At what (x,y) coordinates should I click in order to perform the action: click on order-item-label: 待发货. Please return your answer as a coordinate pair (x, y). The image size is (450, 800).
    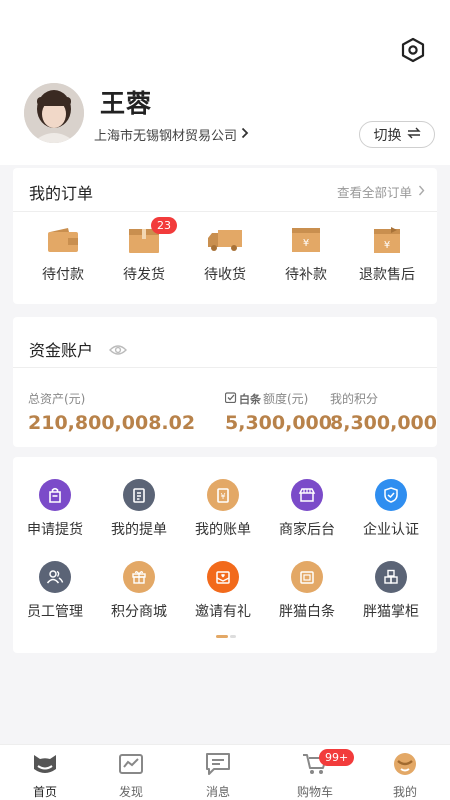
    Looking at the image, I should click on (144, 275).